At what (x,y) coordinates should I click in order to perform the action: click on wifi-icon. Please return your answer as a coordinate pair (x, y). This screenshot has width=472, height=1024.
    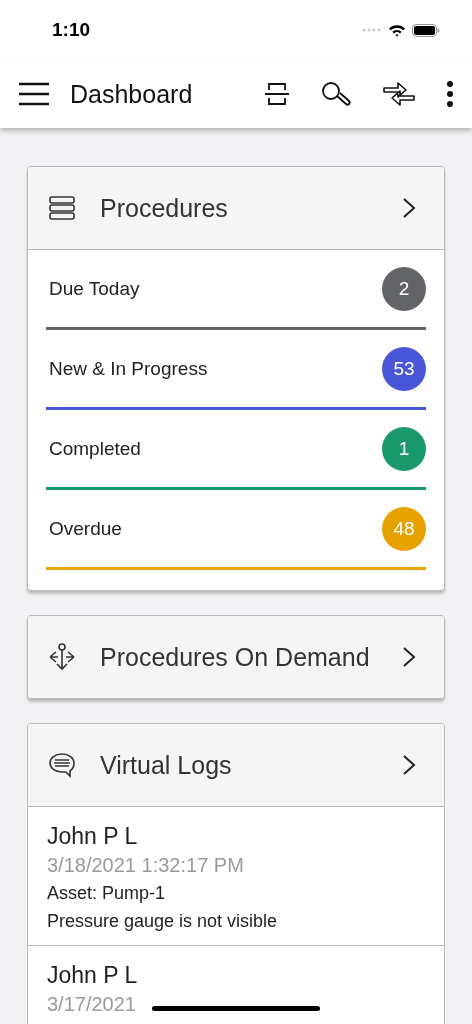
    Looking at the image, I should click on (397, 30).